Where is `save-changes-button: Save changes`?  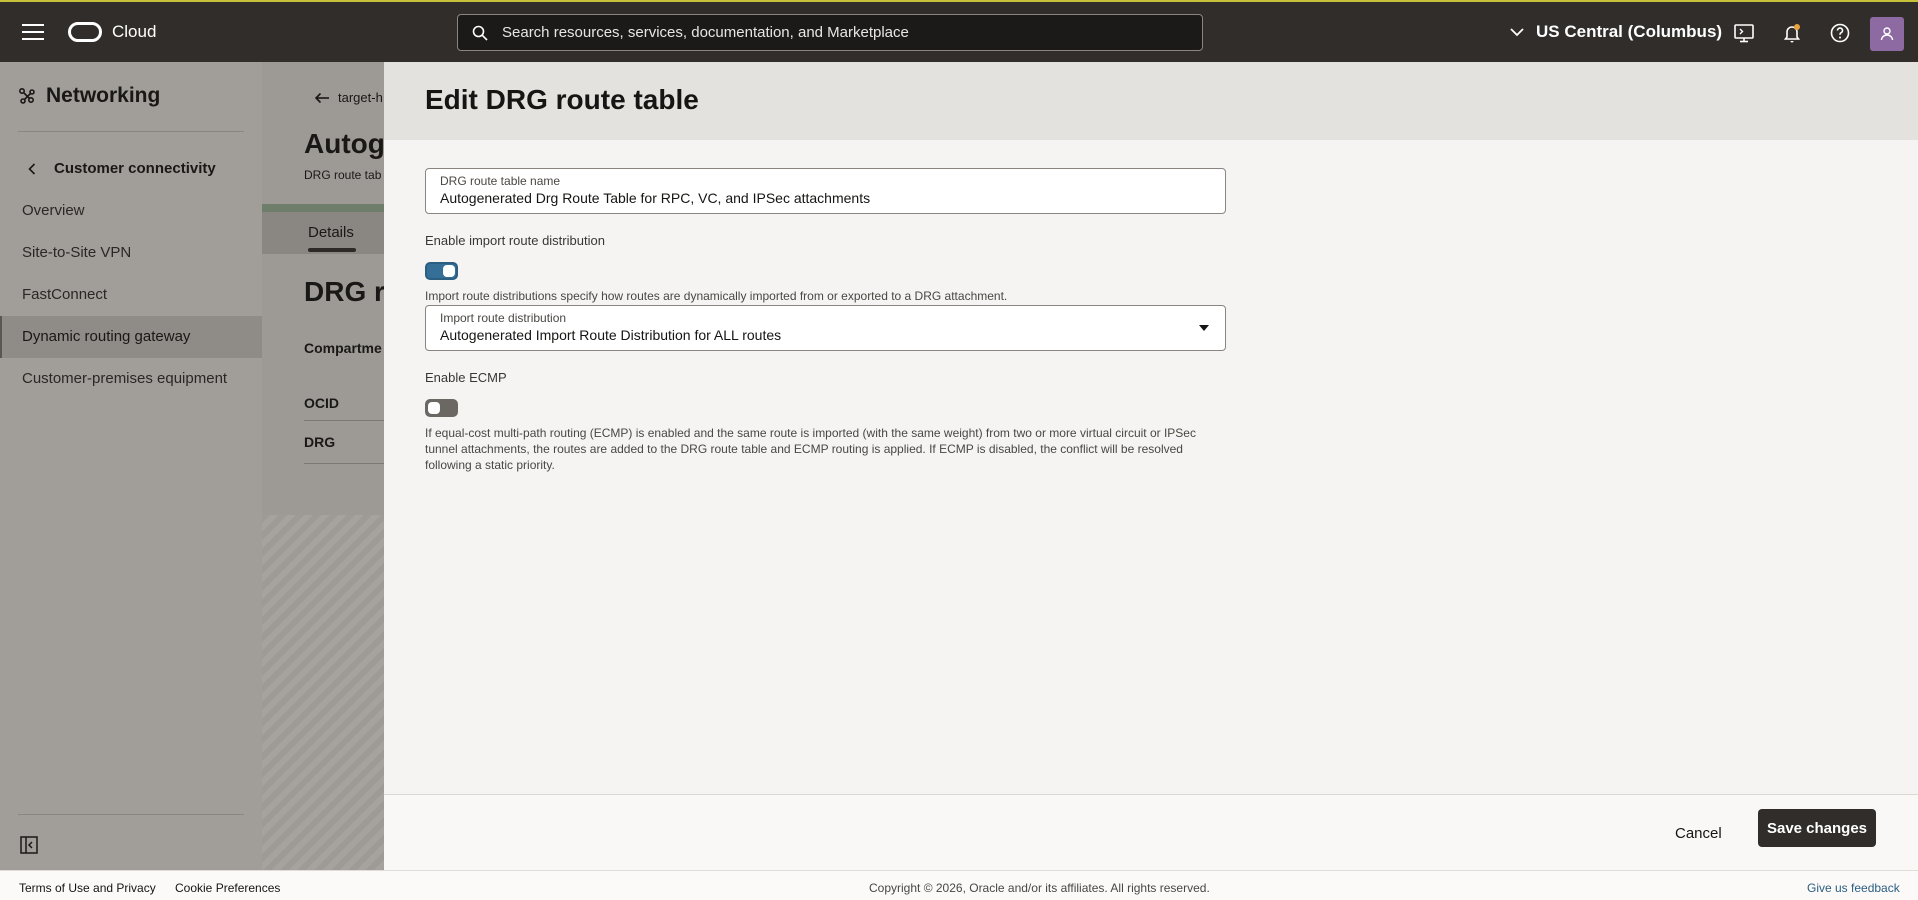 save-changes-button: Save changes is located at coordinates (1817, 828).